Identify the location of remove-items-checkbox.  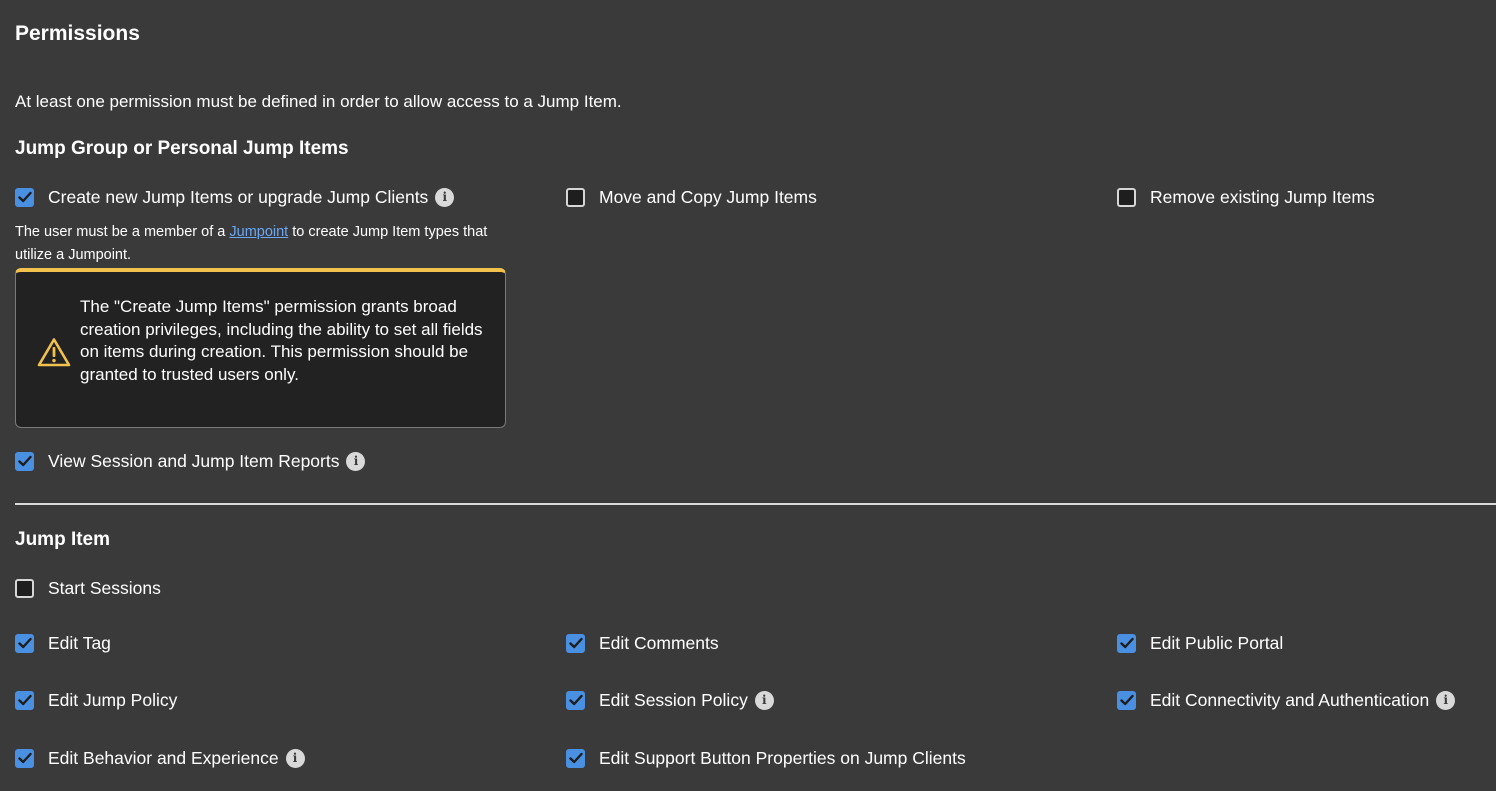
(1126, 197).